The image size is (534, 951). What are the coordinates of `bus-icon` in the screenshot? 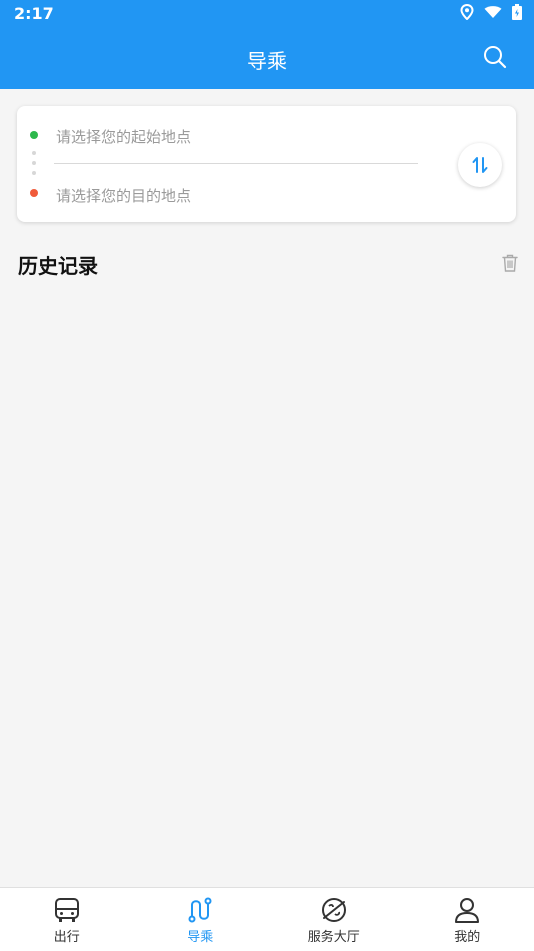 It's located at (67, 910).